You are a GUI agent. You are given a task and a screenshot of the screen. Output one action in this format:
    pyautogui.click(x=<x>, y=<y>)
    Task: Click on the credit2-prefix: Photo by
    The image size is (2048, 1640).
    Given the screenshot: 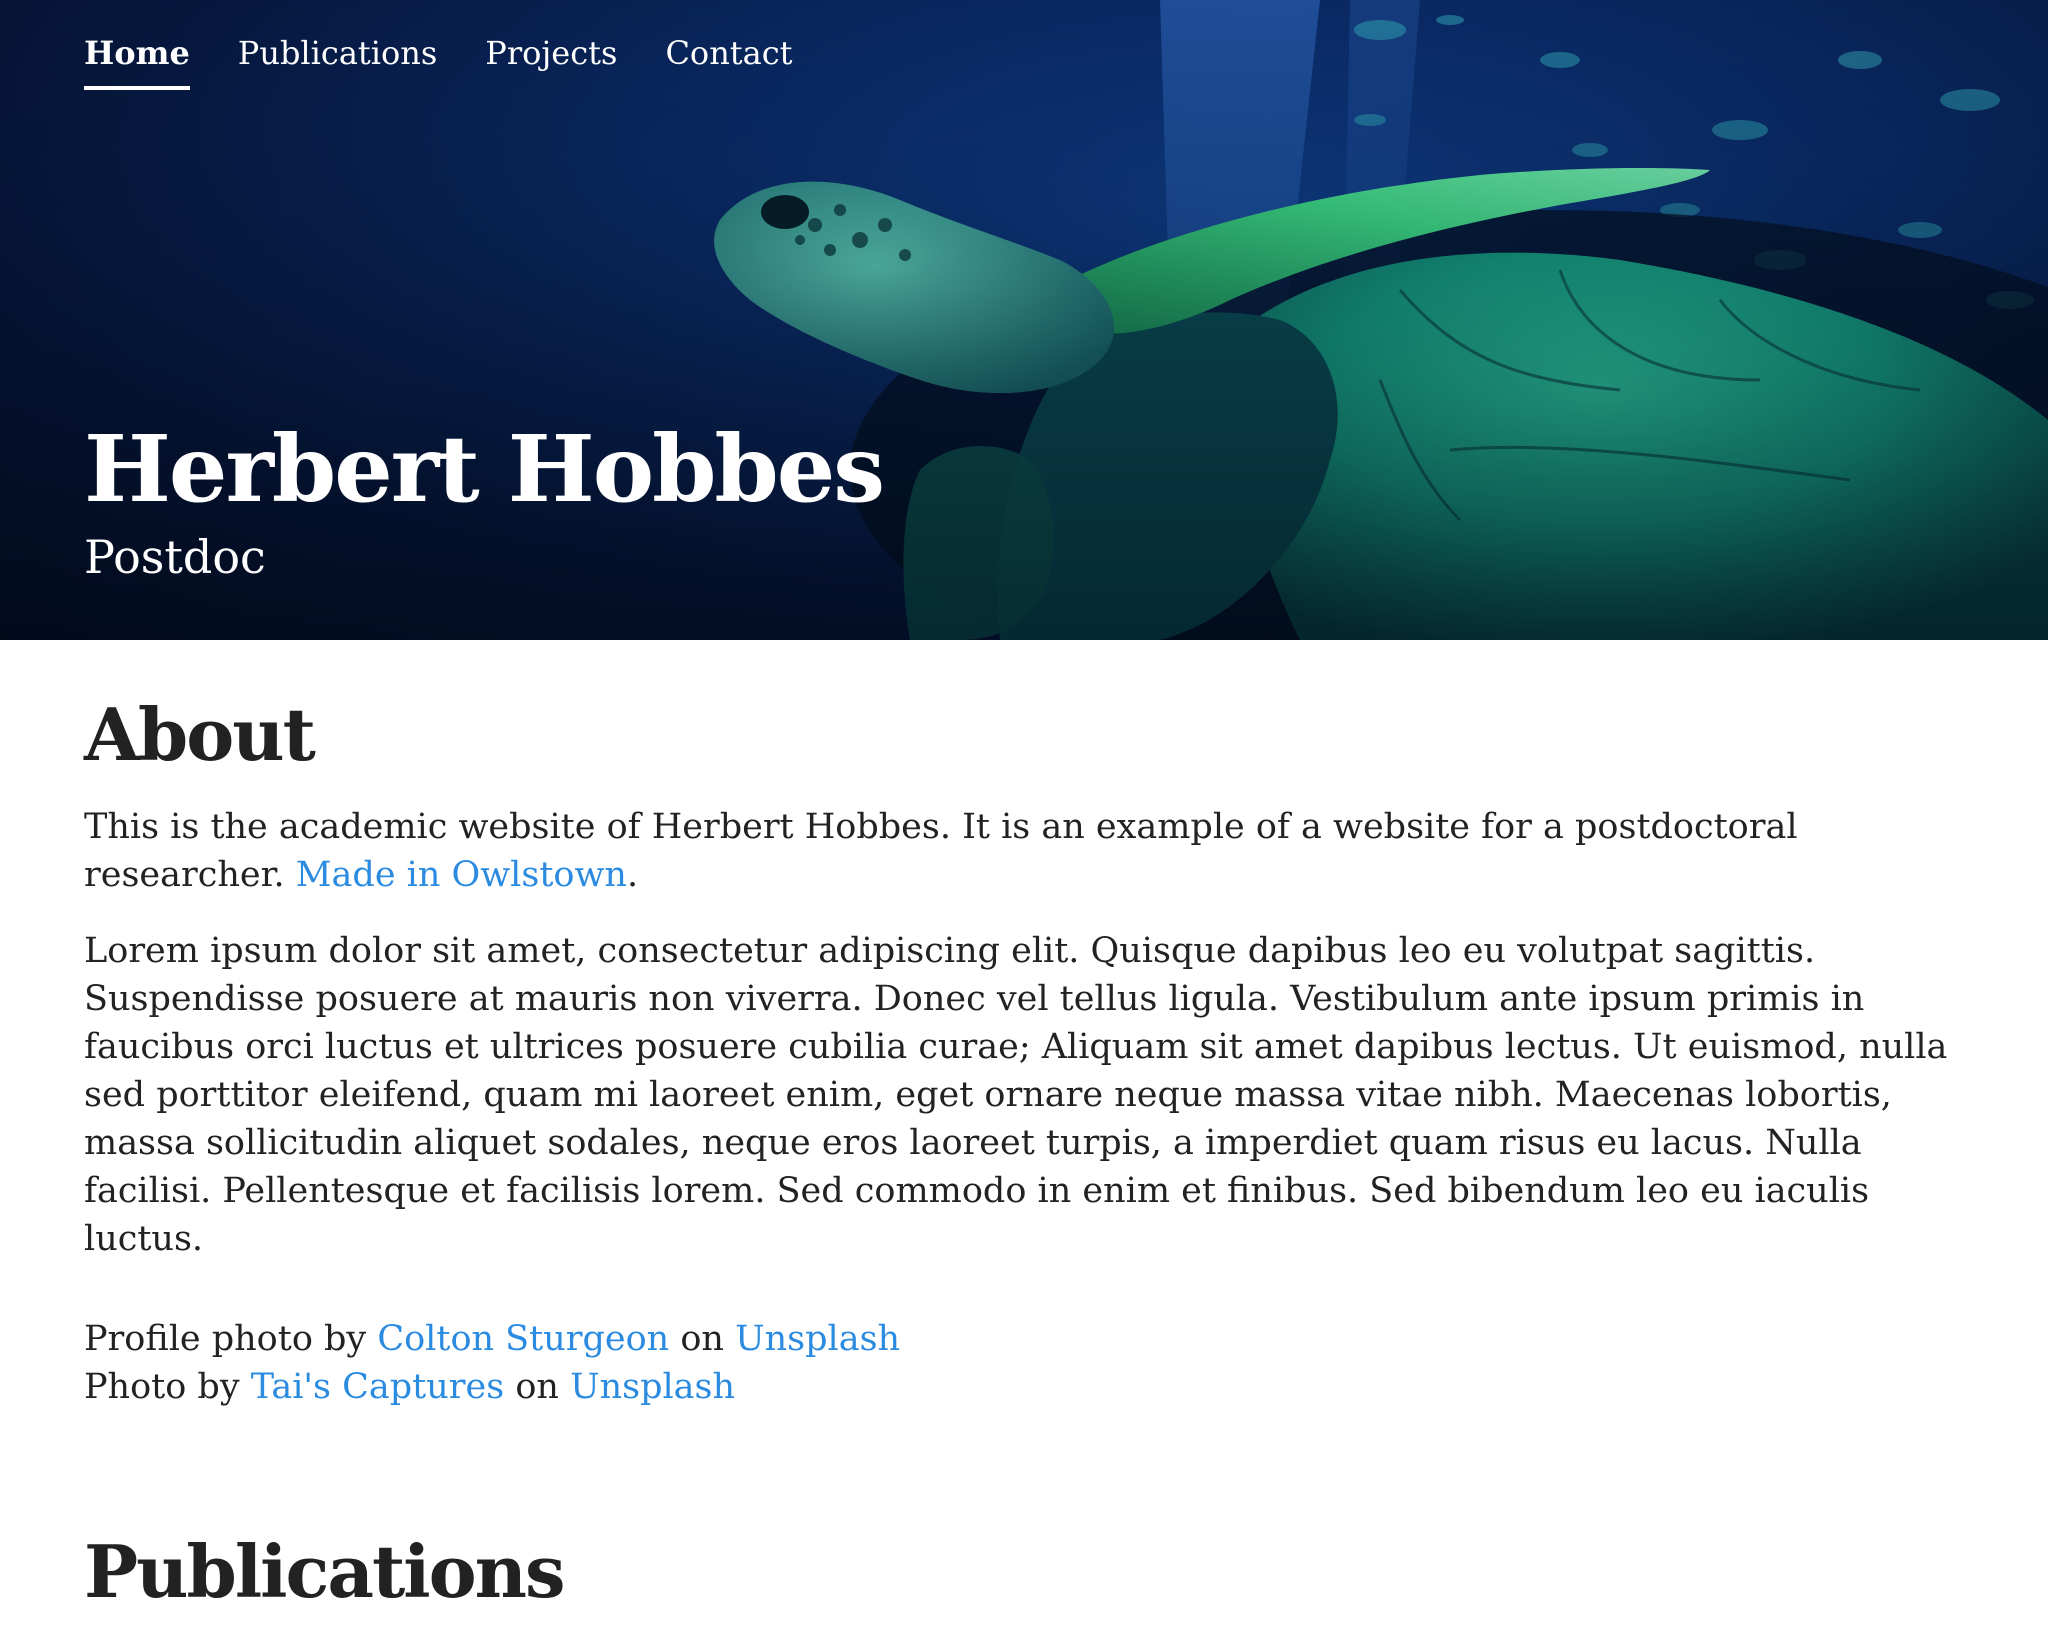 What is the action you would take?
    pyautogui.click(x=167, y=1387)
    